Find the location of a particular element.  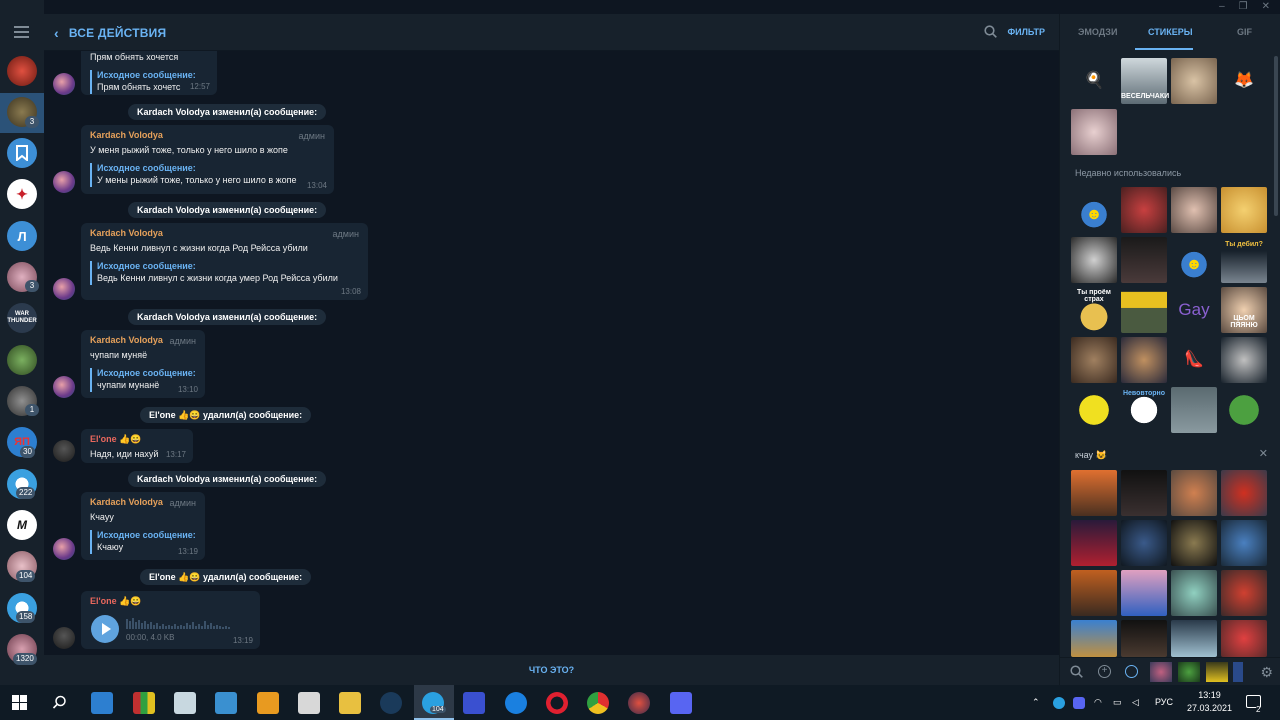

winrar-icon is located at coordinates (144, 703).